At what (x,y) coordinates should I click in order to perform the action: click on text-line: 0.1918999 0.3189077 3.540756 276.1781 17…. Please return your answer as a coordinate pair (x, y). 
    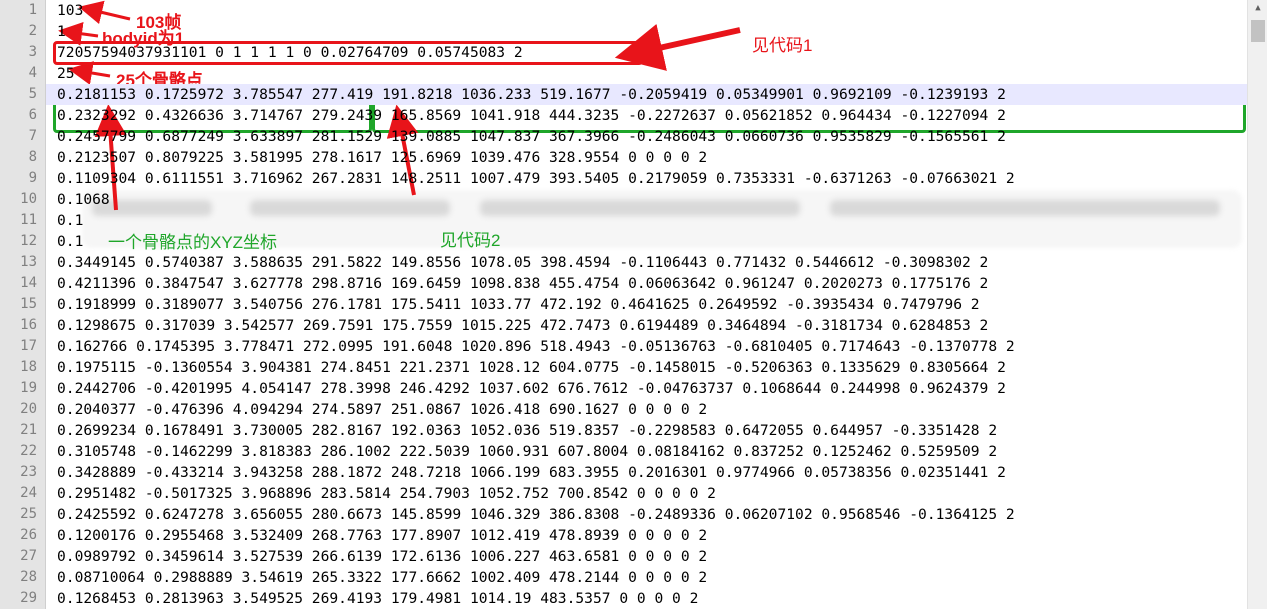
    Looking at the image, I should click on (518, 304).